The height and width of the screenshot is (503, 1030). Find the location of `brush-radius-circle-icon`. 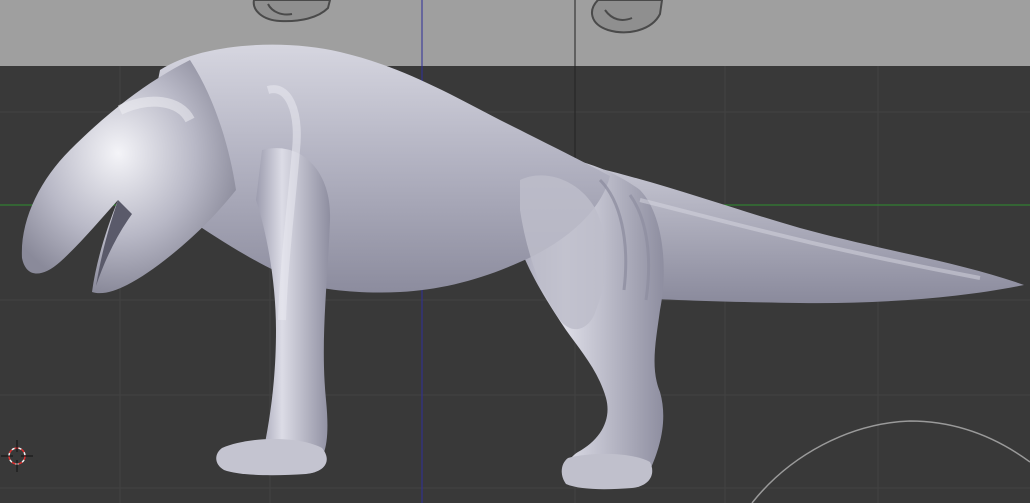

brush-radius-circle-icon is located at coordinates (890, 461).